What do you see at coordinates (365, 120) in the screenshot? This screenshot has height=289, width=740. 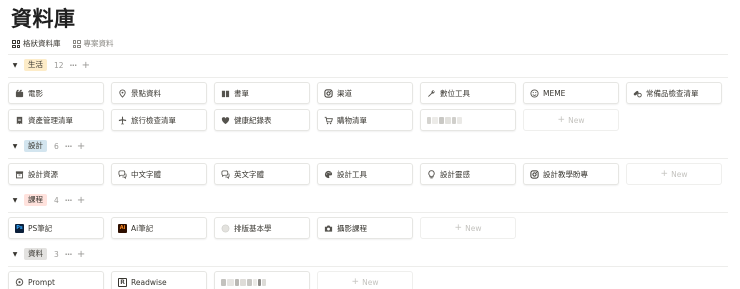 I see `gallery-card: 購物清單` at bounding box center [365, 120].